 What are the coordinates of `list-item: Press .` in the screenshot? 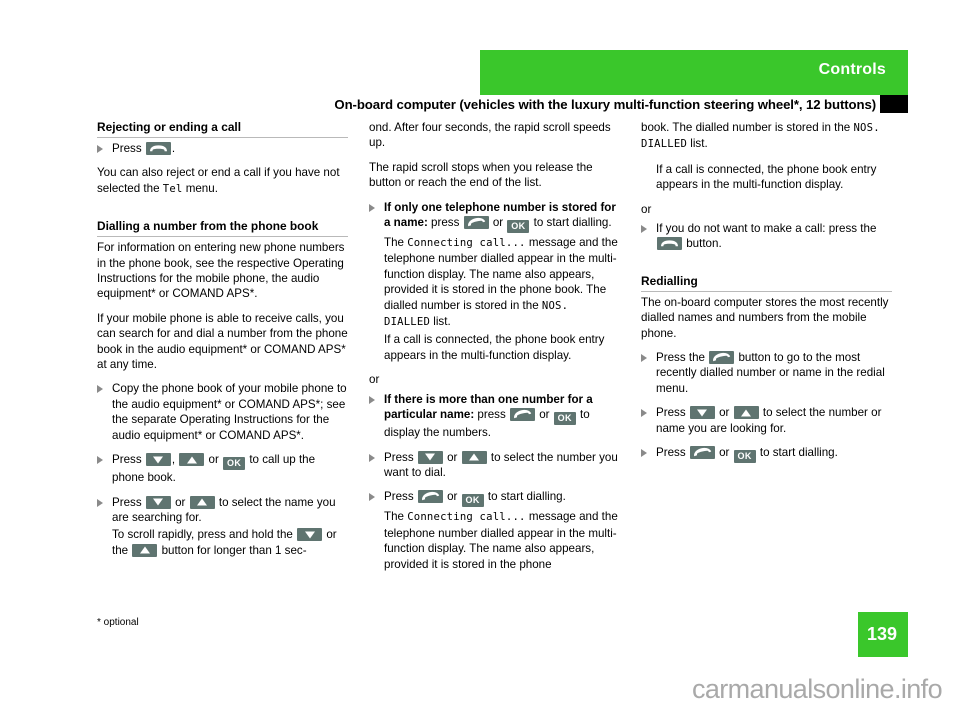 It's located at (222, 148).